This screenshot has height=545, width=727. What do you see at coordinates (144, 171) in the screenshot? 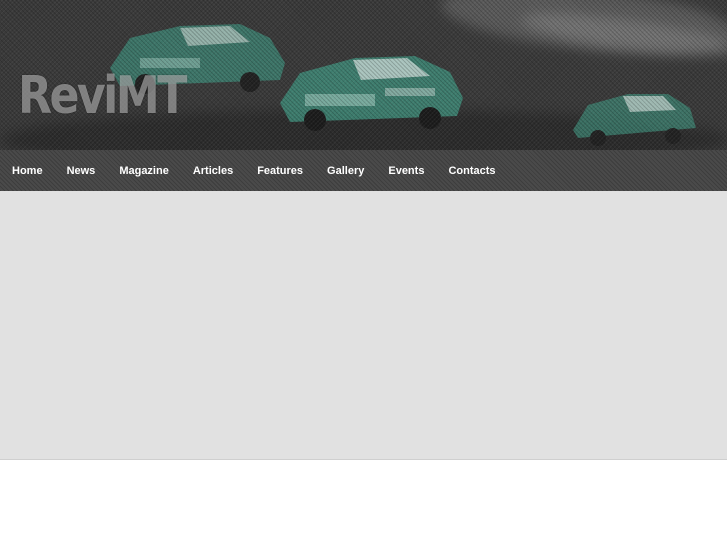
I see `nav-item-magazine: Magazine` at bounding box center [144, 171].